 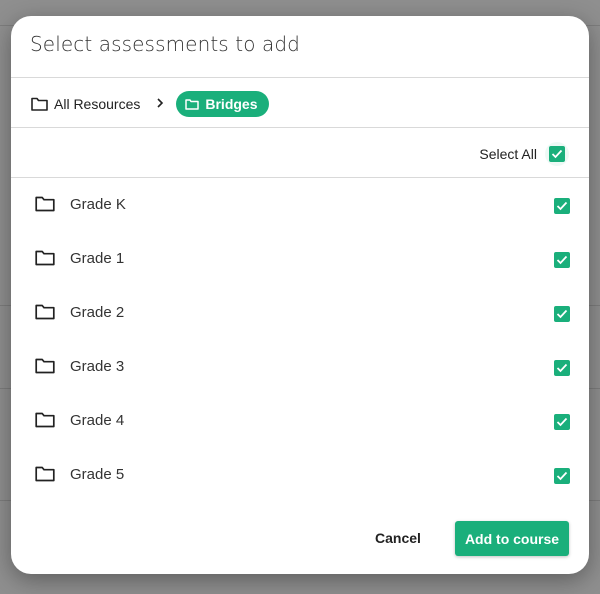 What do you see at coordinates (300, 205) in the screenshot?
I see `list-item: Grade K` at bounding box center [300, 205].